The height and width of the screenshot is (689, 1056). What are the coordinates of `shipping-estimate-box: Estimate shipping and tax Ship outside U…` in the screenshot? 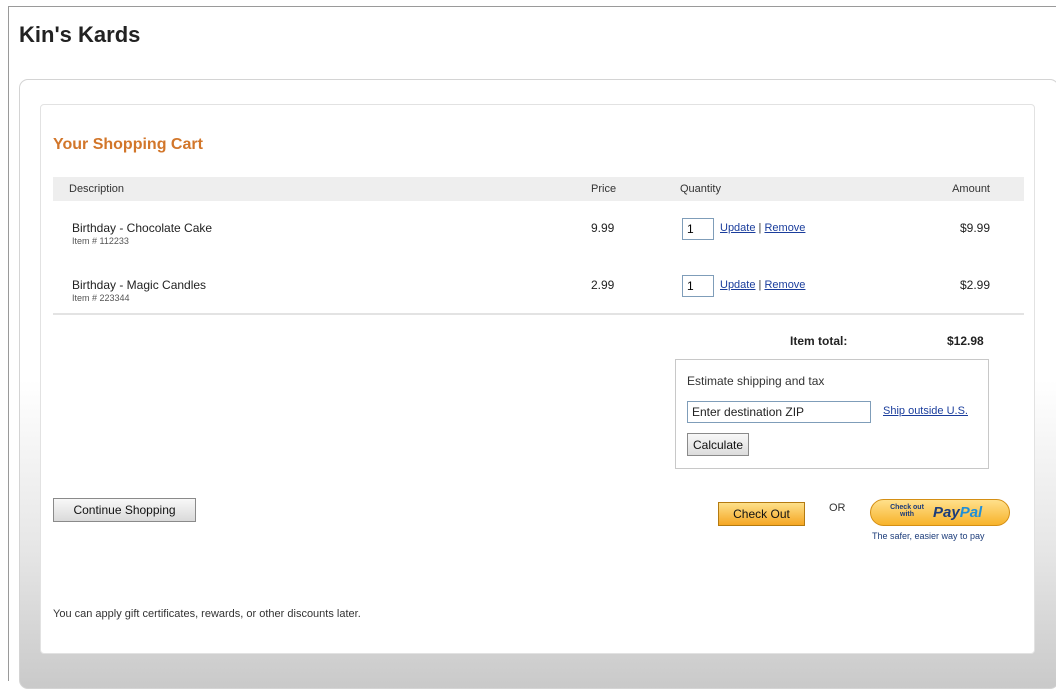 It's located at (832, 414).